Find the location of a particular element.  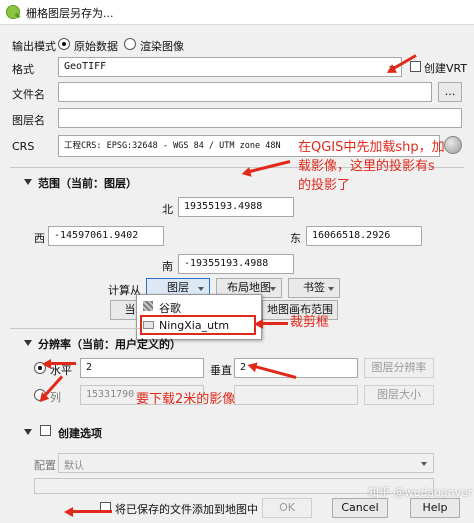

horizontal-resolution-input: 2 is located at coordinates (142, 368).